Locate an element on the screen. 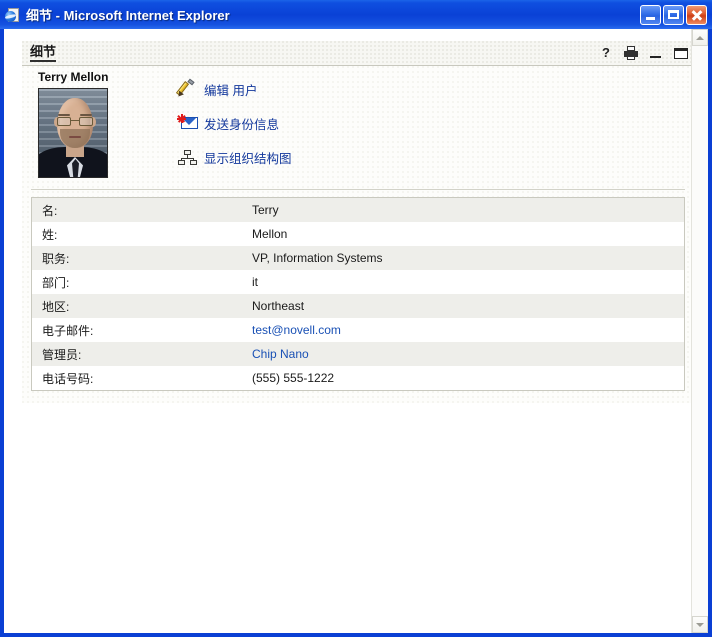  detail-label: 地区: is located at coordinates (136, 306).